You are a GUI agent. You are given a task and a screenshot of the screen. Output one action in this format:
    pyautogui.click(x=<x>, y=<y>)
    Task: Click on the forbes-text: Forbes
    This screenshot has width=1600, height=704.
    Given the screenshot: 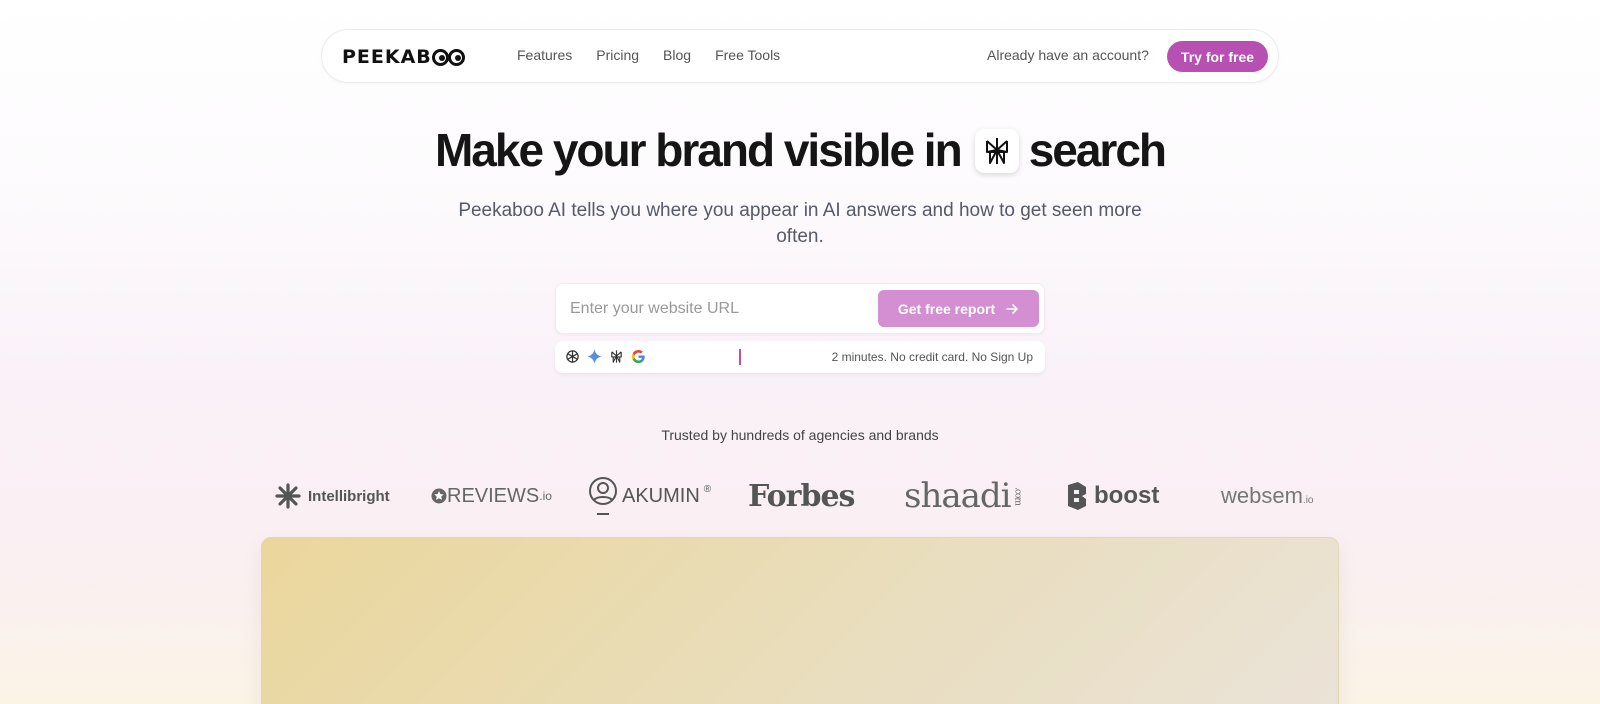 What is the action you would take?
    pyautogui.click(x=801, y=496)
    